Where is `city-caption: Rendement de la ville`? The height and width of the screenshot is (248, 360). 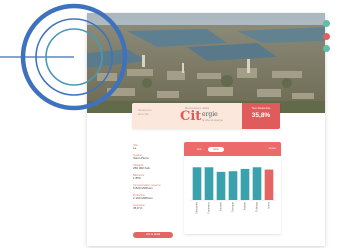
city-caption: Rendement de la ville is located at coordinates (145, 112).